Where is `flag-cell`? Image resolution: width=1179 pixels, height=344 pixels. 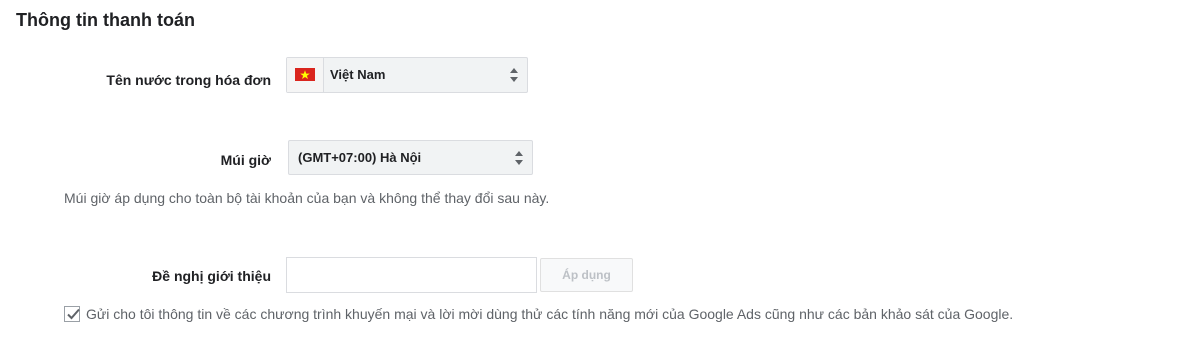 flag-cell is located at coordinates (305, 75).